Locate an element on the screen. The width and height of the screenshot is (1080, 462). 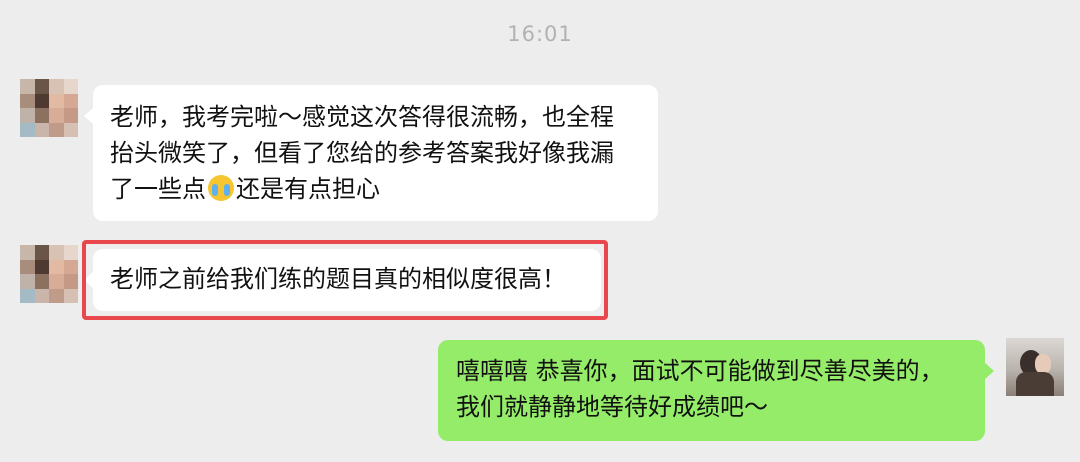
message-text-line: 我们就静静地等待好成绩吧～ is located at coordinates (612, 407).